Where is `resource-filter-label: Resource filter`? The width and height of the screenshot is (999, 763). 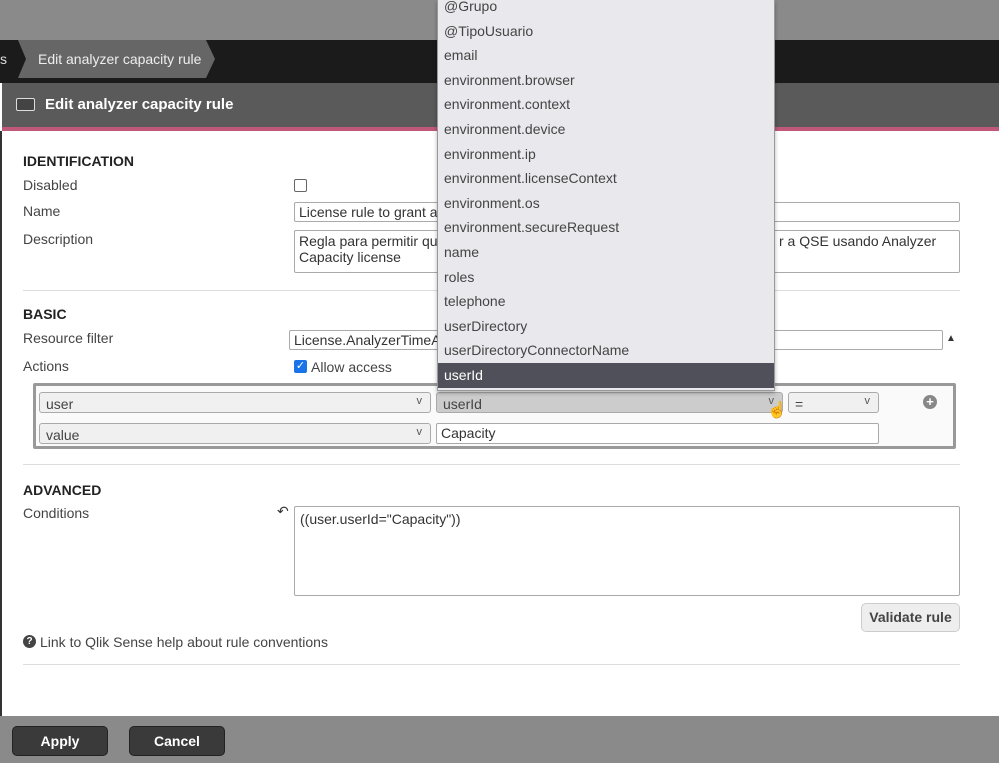
resource-filter-label: Resource filter is located at coordinates (68, 338).